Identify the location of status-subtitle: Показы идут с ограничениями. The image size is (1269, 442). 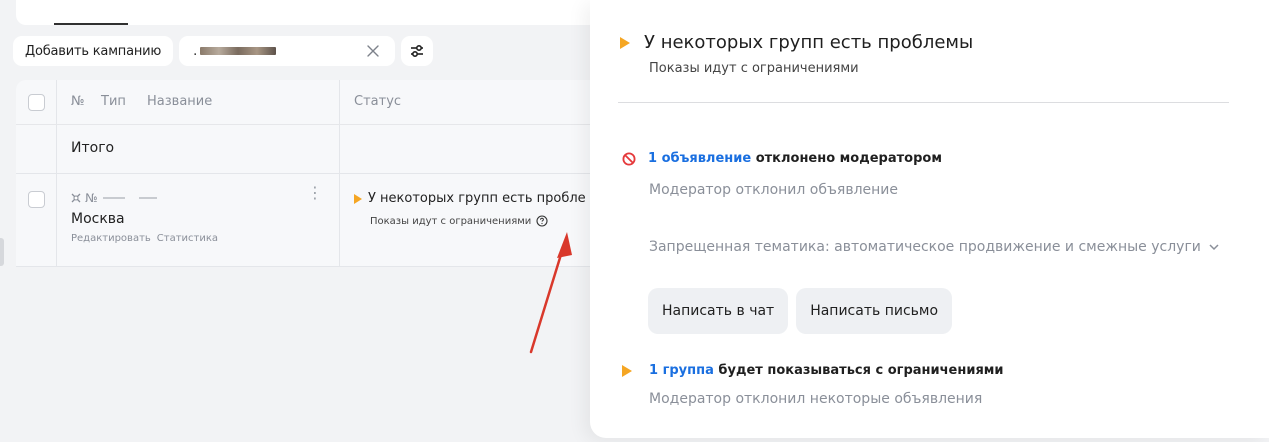
(459, 221).